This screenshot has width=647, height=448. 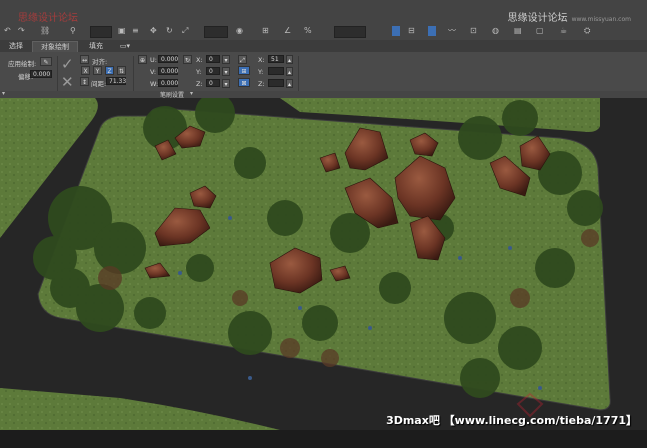 What do you see at coordinates (323, 439) in the screenshot?
I see `status-bar` at bounding box center [323, 439].